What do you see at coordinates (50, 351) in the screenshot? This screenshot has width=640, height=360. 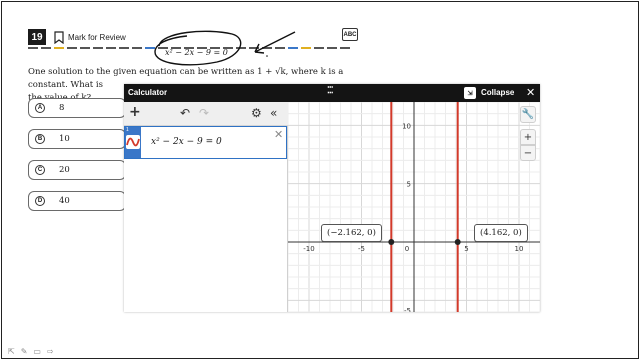 I see `forward-icon: ⇨` at bounding box center [50, 351].